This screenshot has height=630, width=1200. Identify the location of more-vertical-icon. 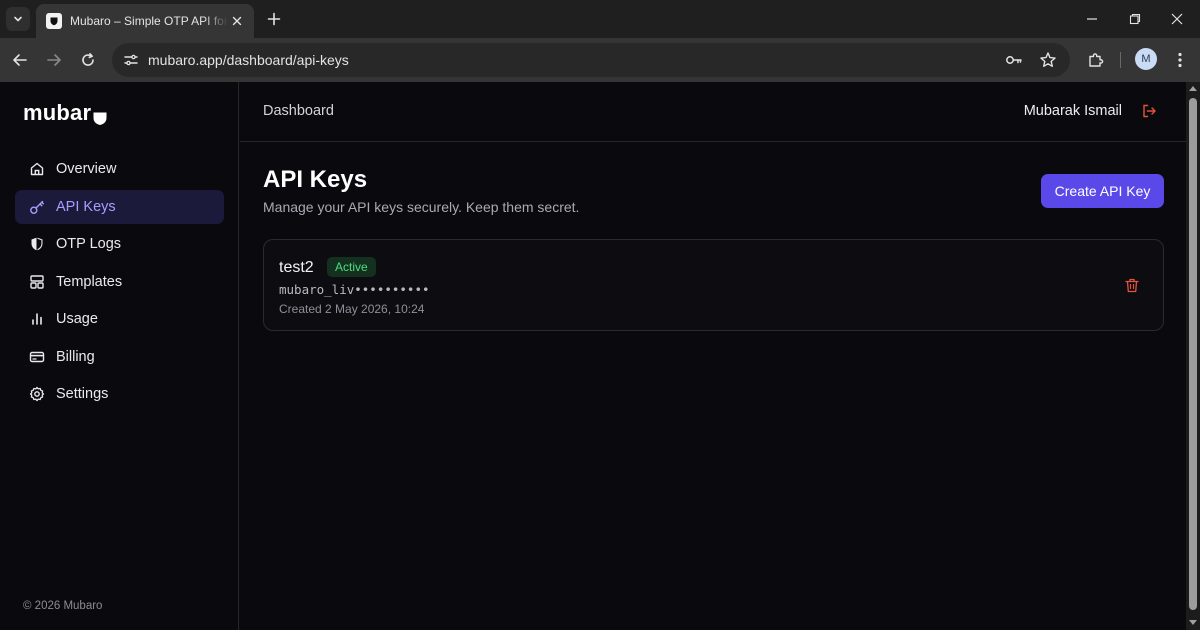
(1180, 60).